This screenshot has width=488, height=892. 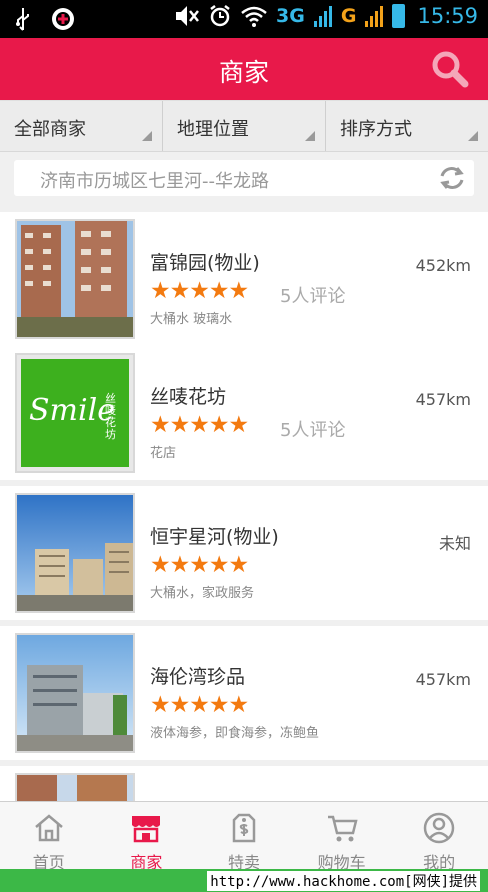 I want to click on clock-time: 15:59, so click(x=447, y=16).